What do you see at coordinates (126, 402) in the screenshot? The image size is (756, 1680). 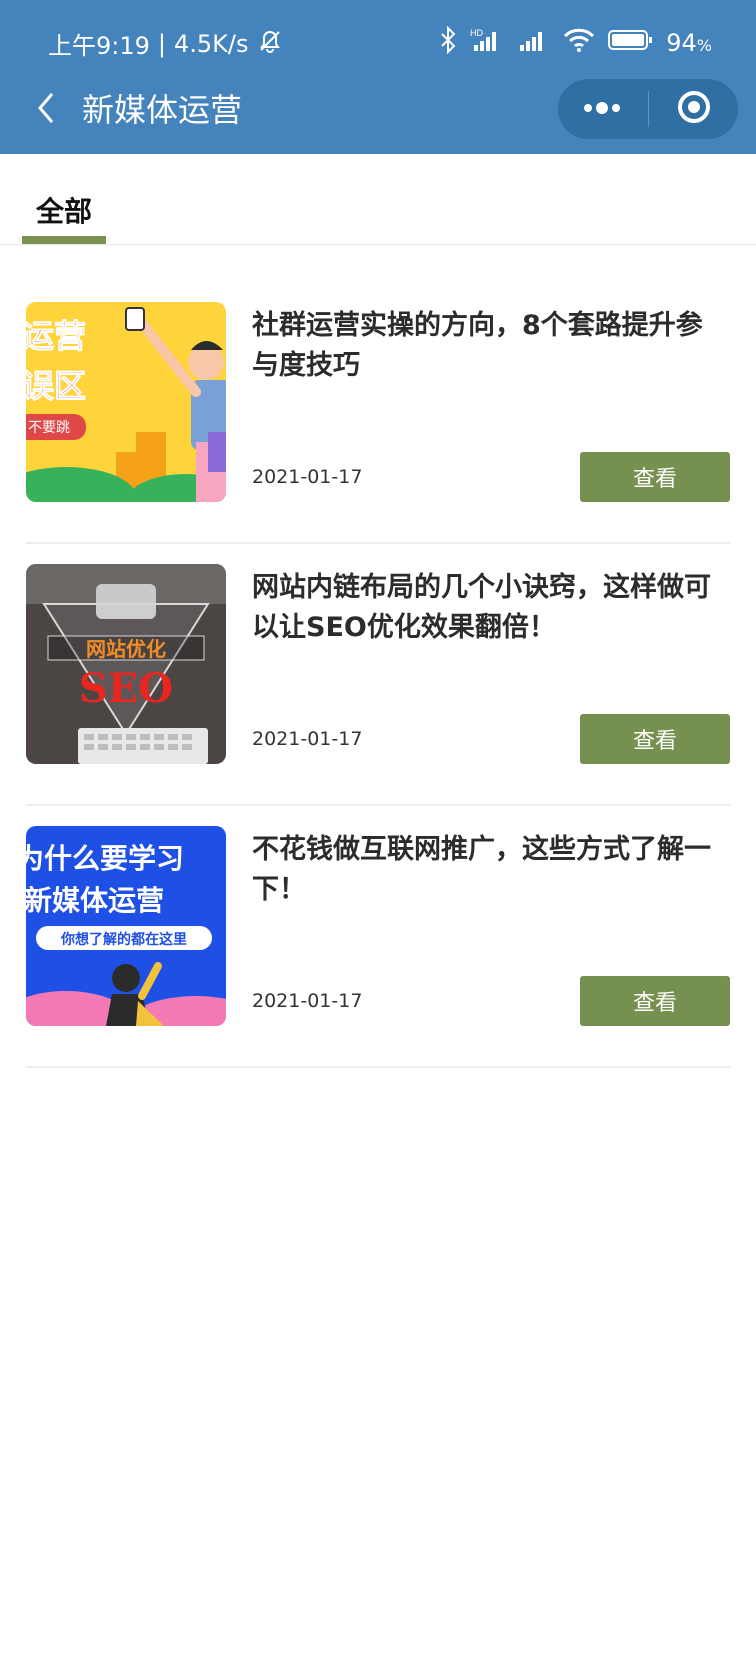 I see `article-thumbnail: 运营 误区 不要跳` at bounding box center [126, 402].